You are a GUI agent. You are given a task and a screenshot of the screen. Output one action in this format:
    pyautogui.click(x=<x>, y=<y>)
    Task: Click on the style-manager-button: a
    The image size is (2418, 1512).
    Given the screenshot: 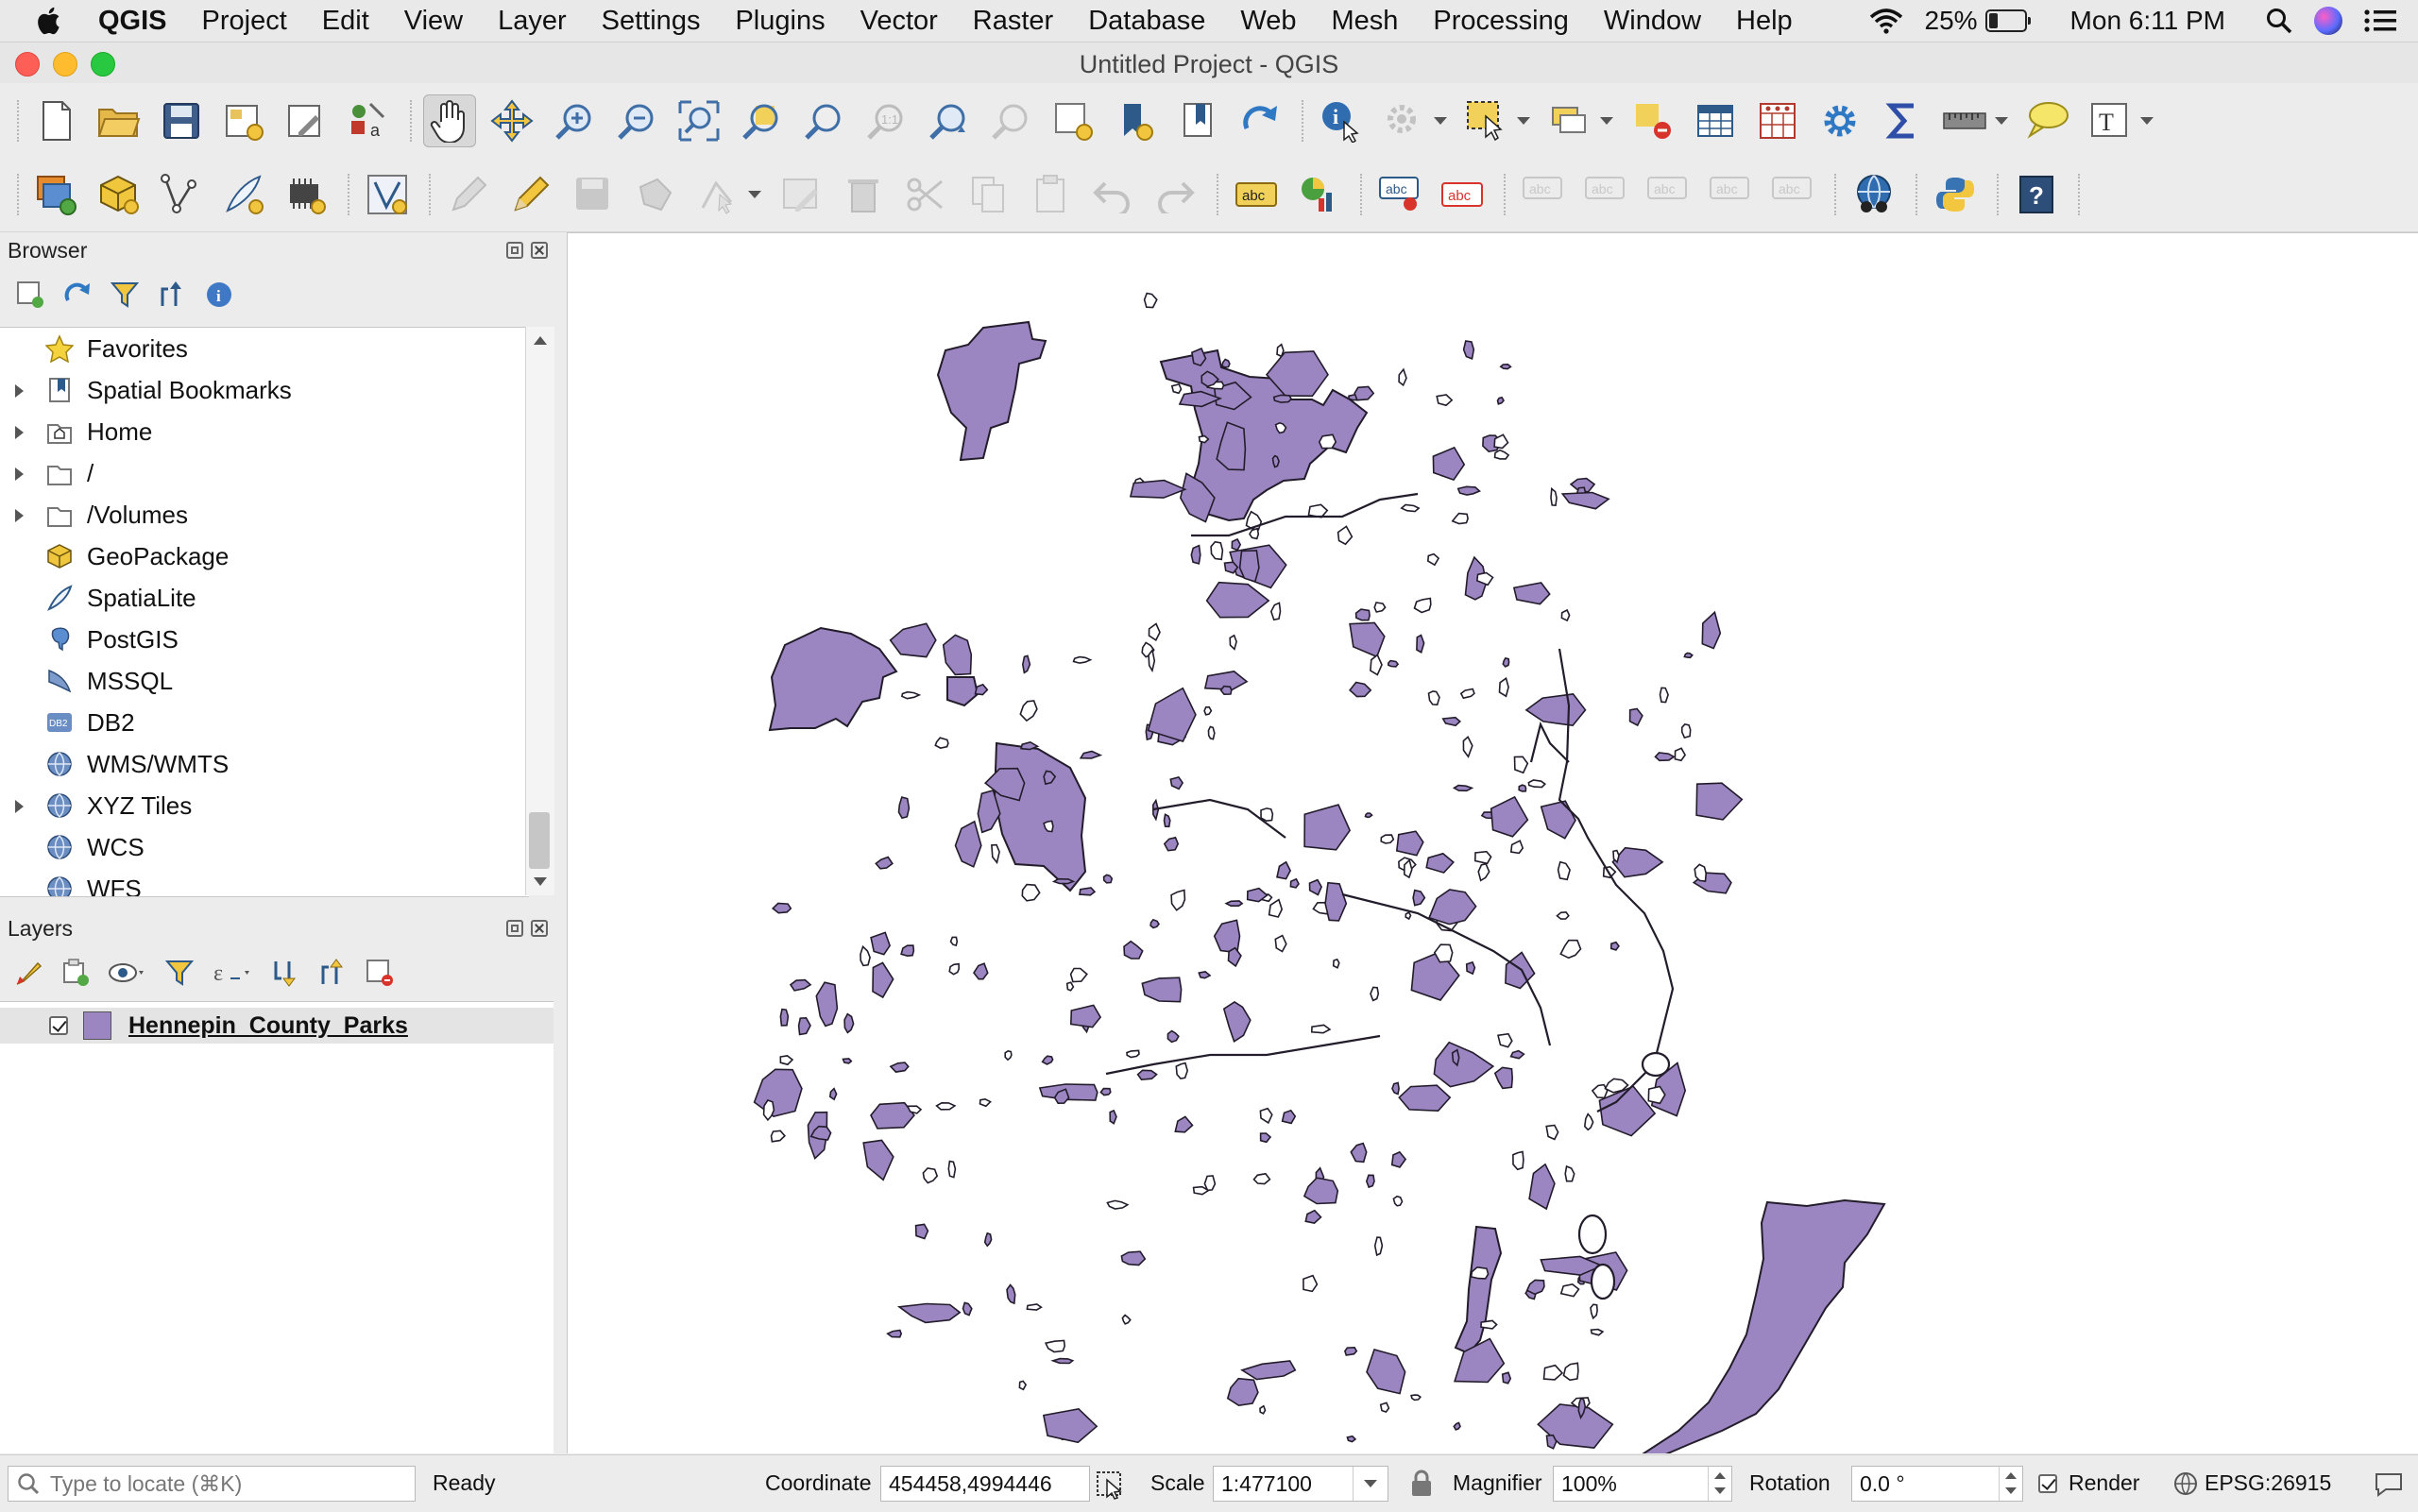 What is the action you would take?
    pyautogui.click(x=368, y=120)
    